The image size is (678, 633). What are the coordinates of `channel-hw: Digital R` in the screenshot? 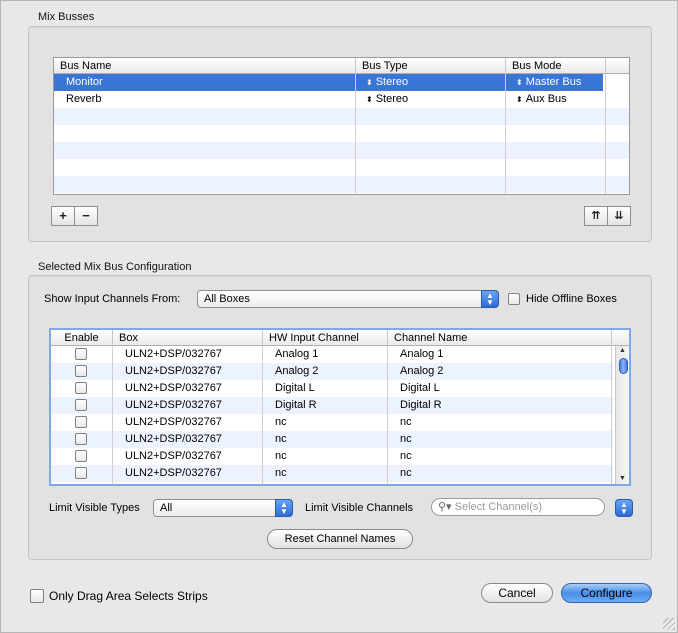 It's located at (296, 405).